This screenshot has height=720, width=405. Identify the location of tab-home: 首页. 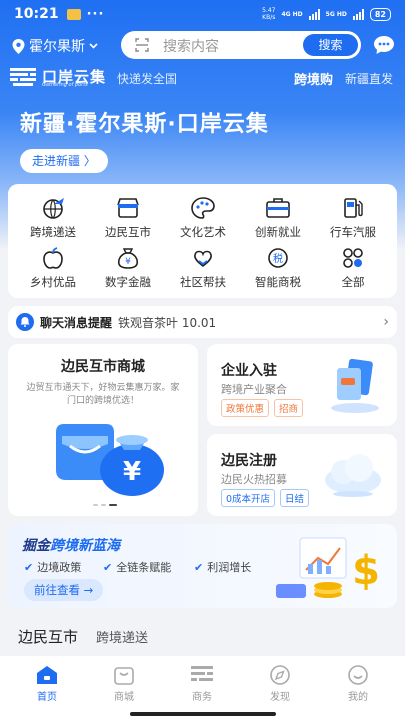
(47, 683).